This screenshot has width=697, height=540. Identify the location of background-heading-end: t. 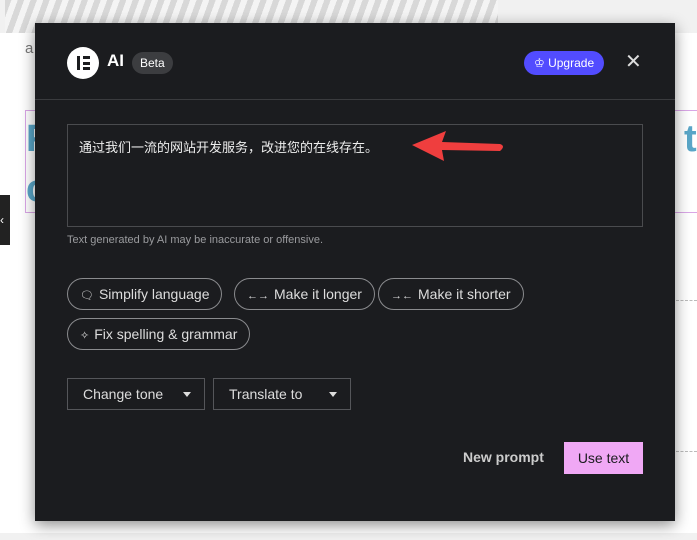
(690, 139).